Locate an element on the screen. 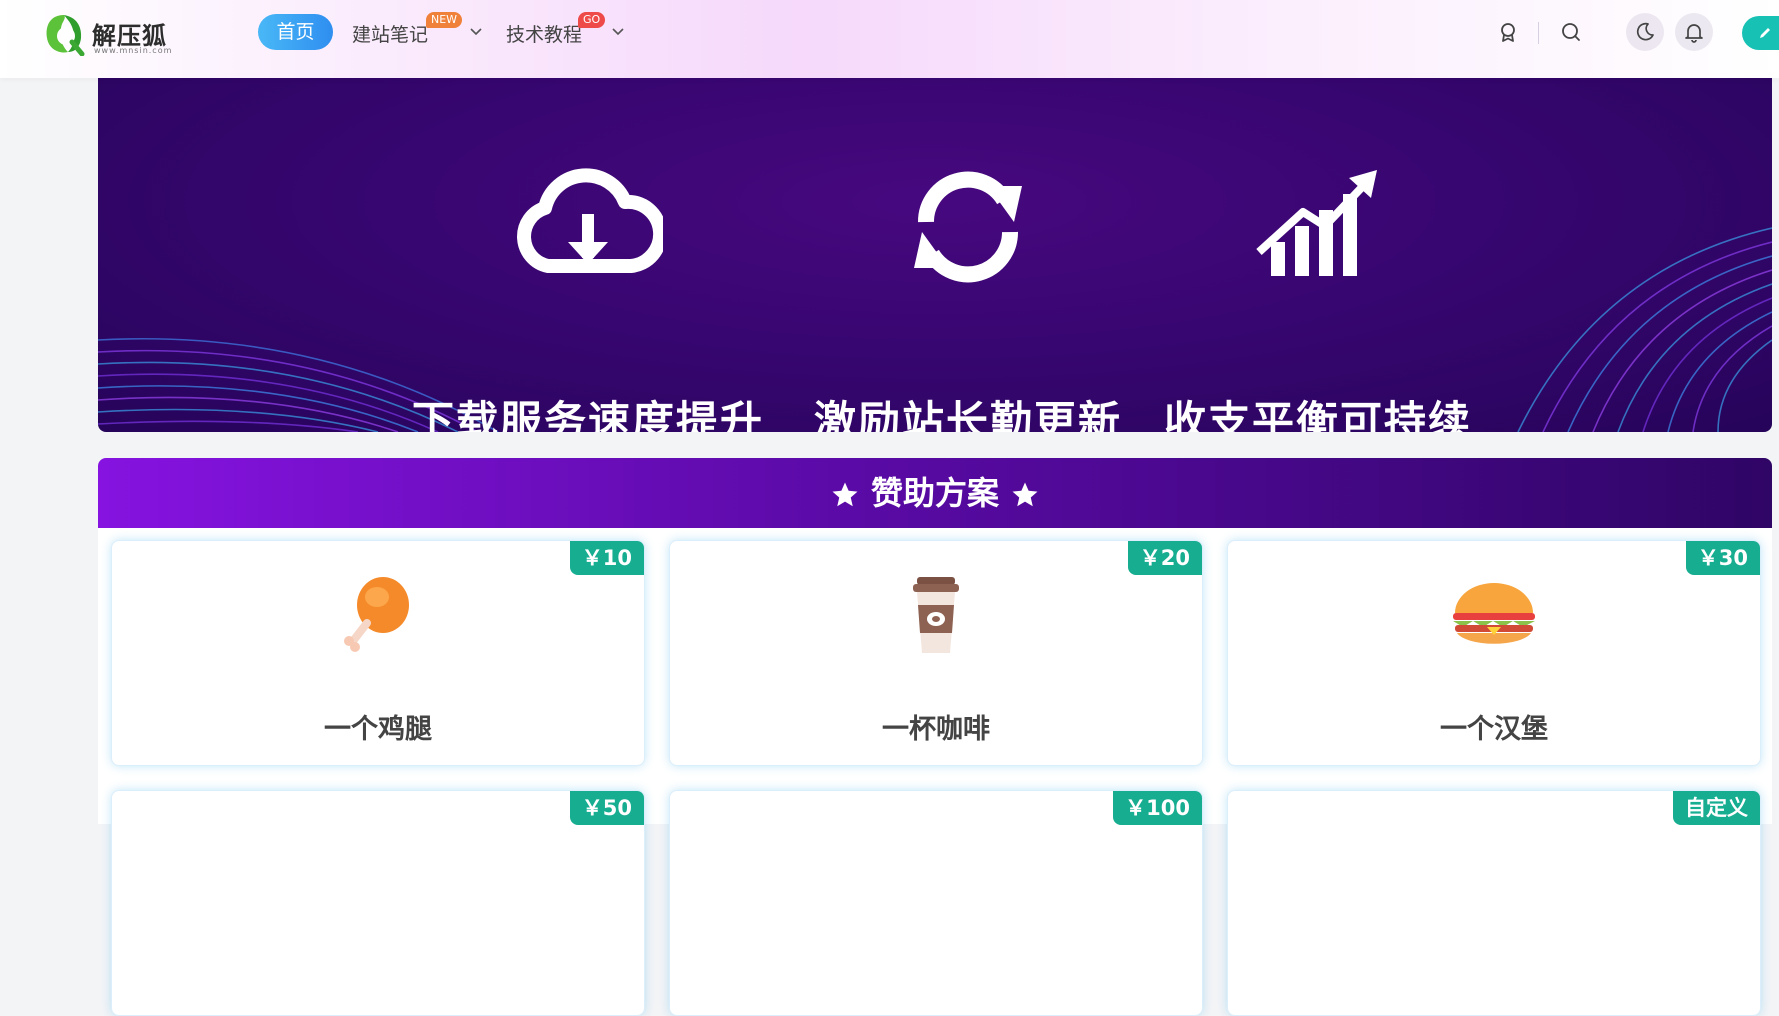  refresh-icon is located at coordinates (968, 227).